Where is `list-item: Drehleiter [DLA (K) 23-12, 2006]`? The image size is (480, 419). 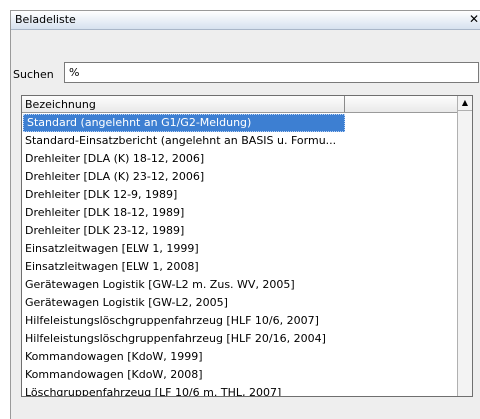 list-item: Drehleiter [DLA (K) 23-12, 2006] is located at coordinates (240, 177).